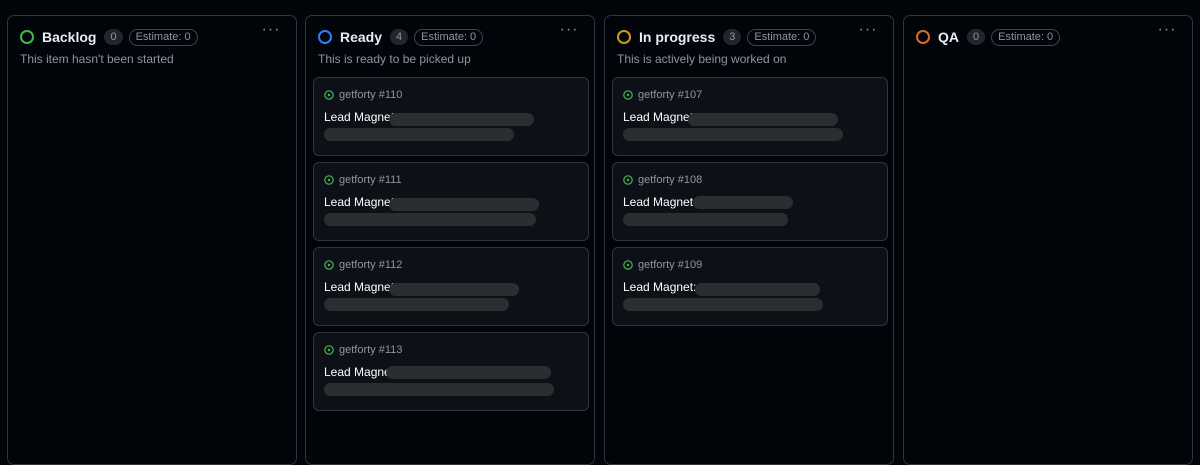 The height and width of the screenshot is (465, 1200). I want to click on issue-reference: getforty #107, so click(670, 95).